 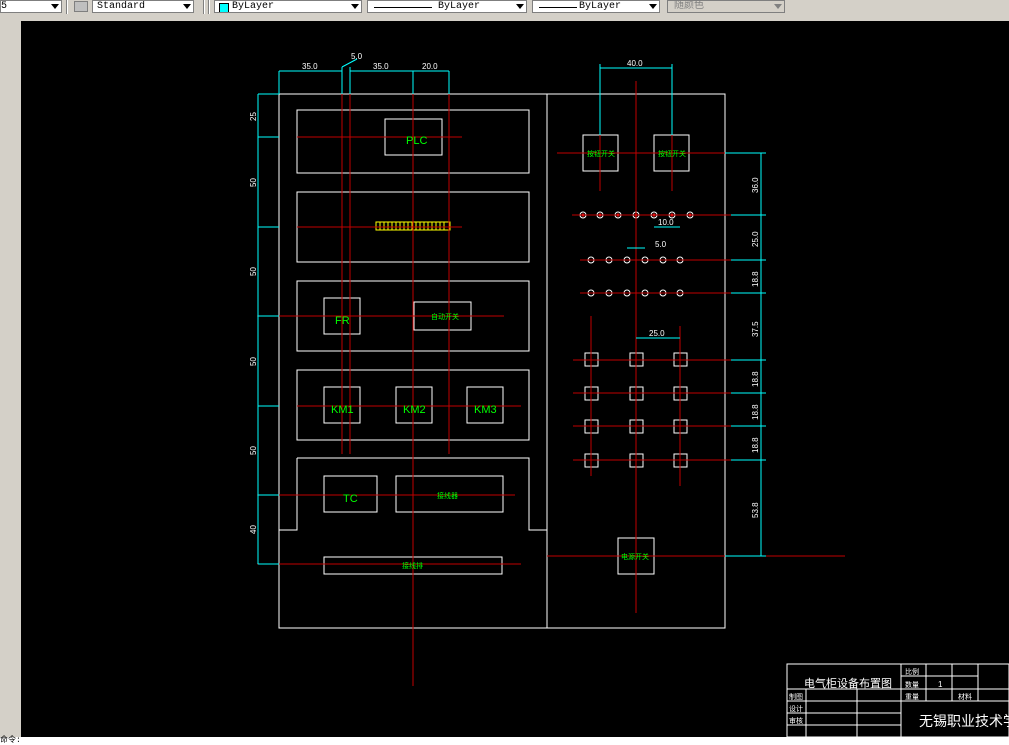 What do you see at coordinates (940, 684) in the screenshot?
I see `qty-value: 1` at bounding box center [940, 684].